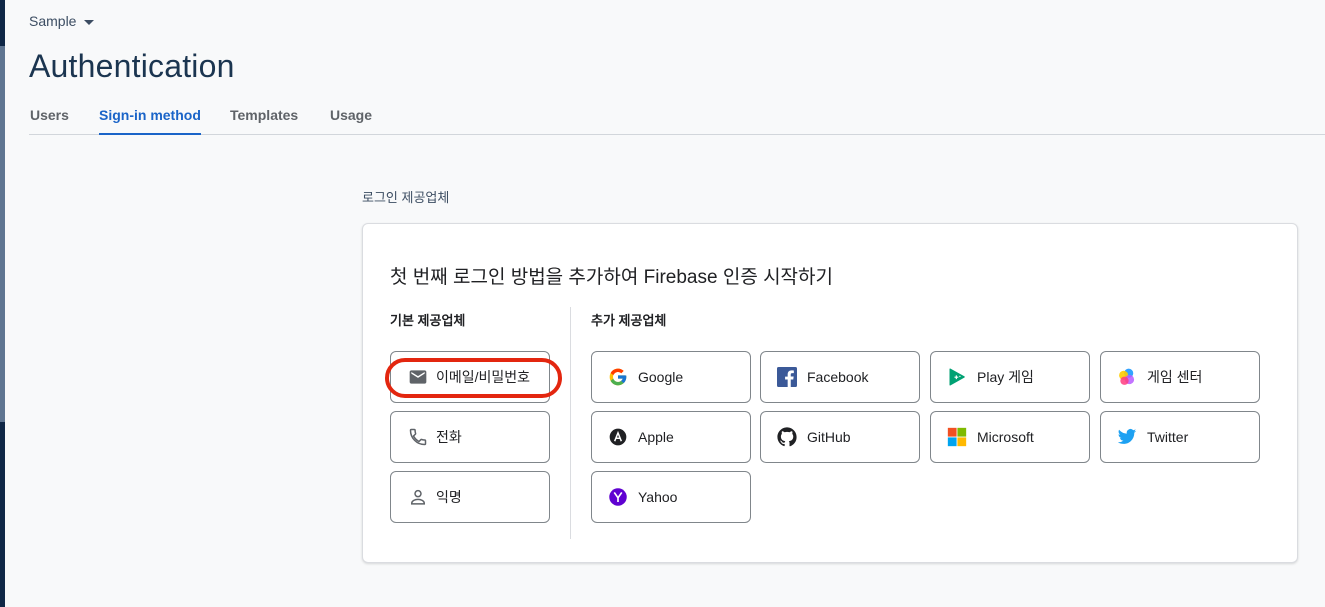  Describe the element at coordinates (449, 497) in the screenshot. I see `provider-label: 익명` at that location.